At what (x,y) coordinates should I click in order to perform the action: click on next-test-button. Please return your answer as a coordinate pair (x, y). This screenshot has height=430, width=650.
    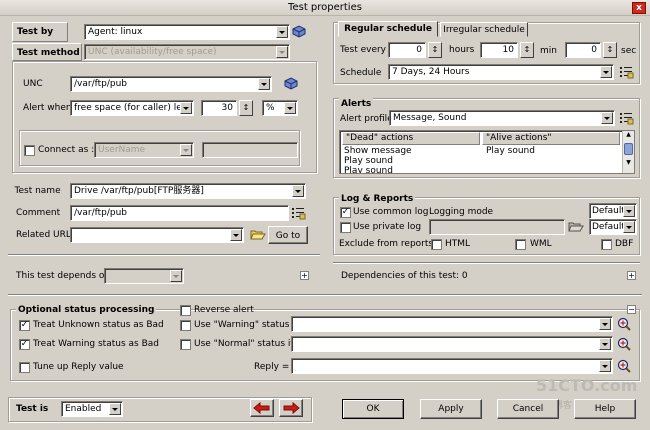
    Looking at the image, I should click on (291, 408).